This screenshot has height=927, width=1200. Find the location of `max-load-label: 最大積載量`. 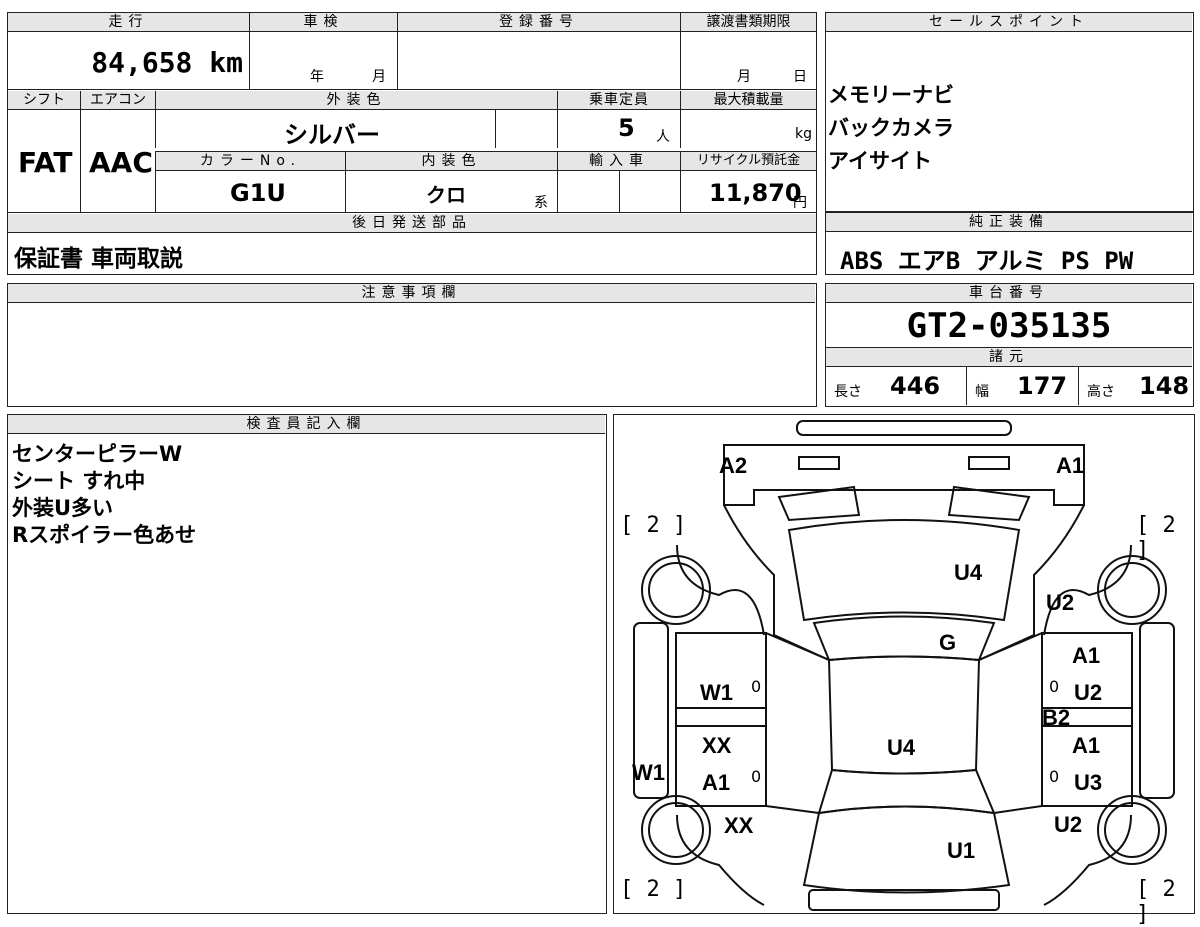

max-load-label: 最大積載量 is located at coordinates (748, 100).